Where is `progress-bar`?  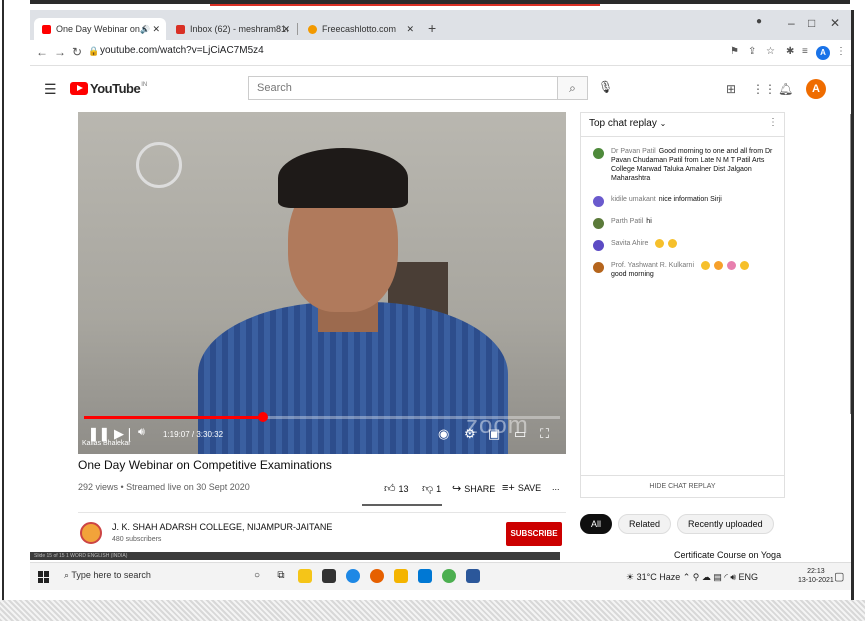 progress-bar is located at coordinates (322, 417).